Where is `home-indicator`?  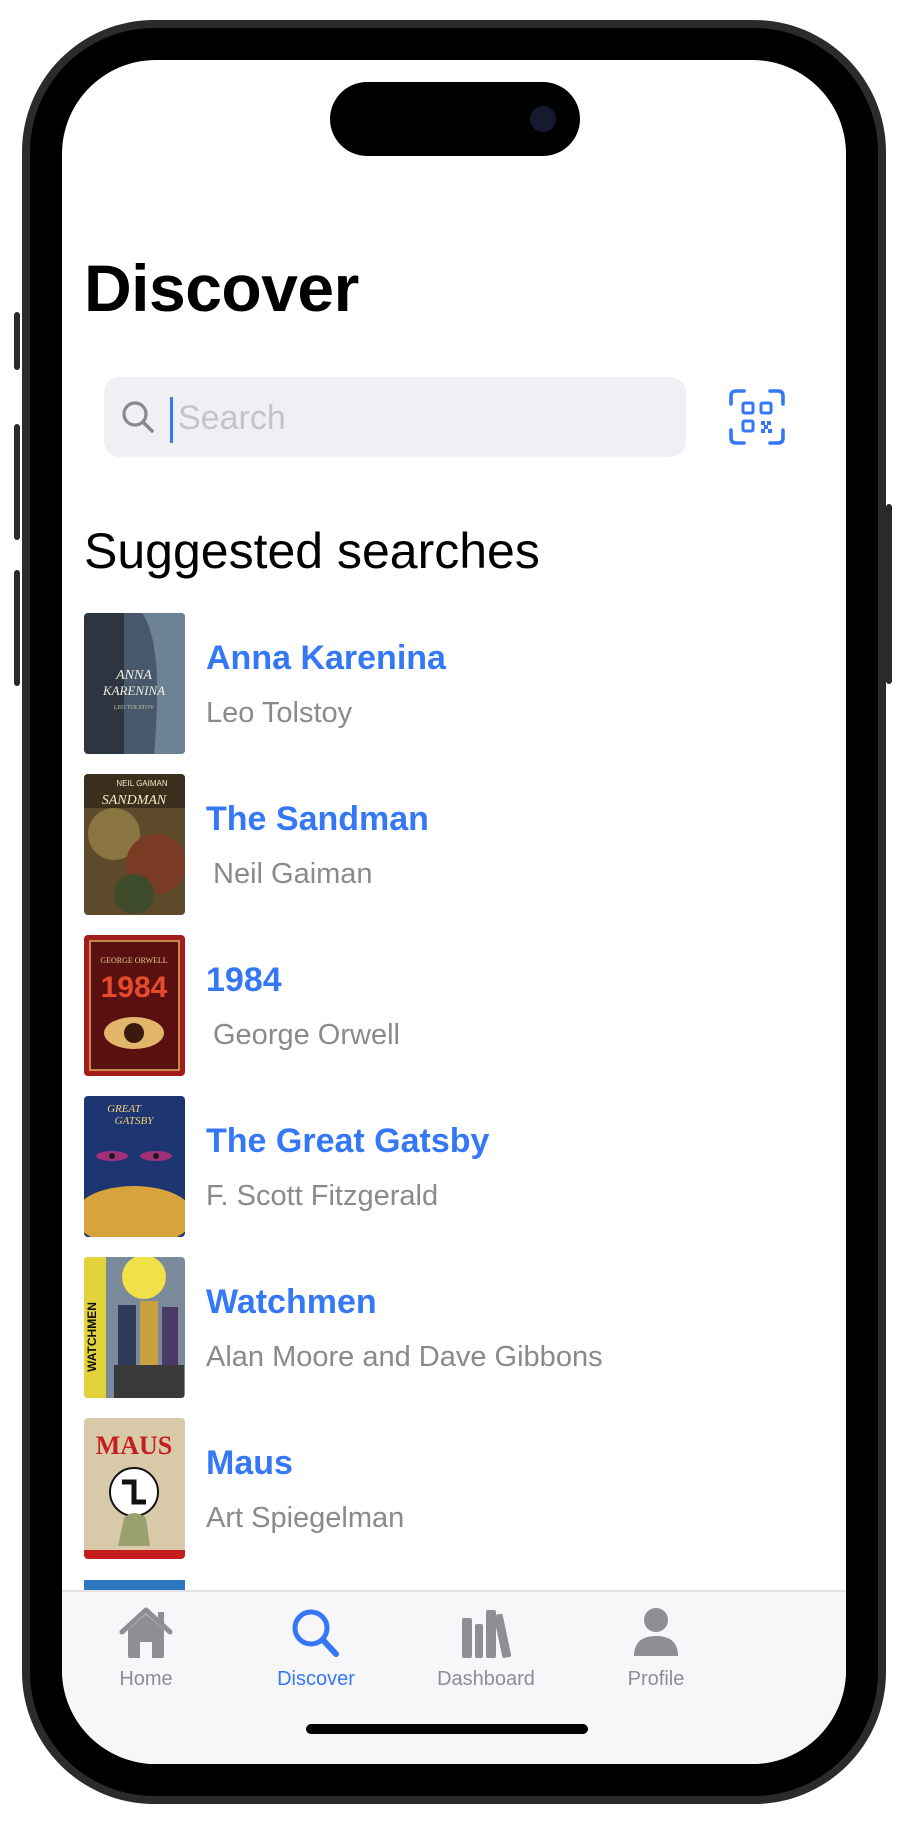 home-indicator is located at coordinates (447, 1729).